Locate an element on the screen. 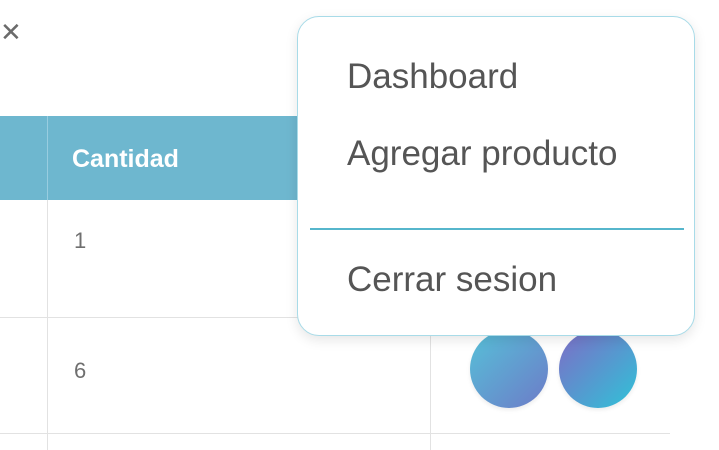 The image size is (719, 450). menu-divider is located at coordinates (497, 229).